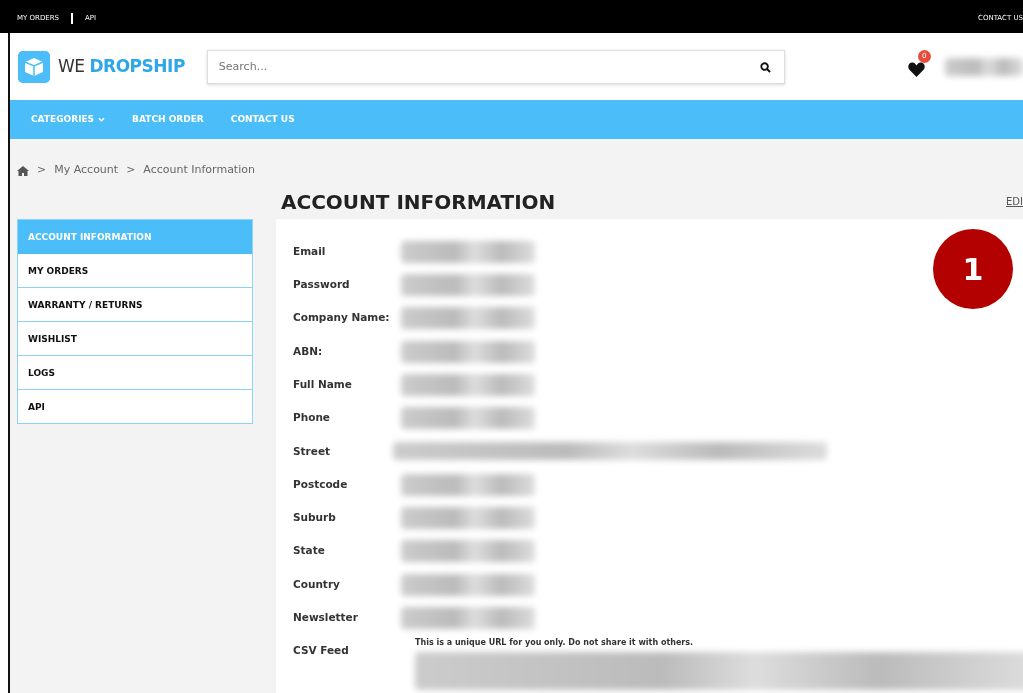  Describe the element at coordinates (86, 170) in the screenshot. I see `breadcrumb-link: My Account` at that location.